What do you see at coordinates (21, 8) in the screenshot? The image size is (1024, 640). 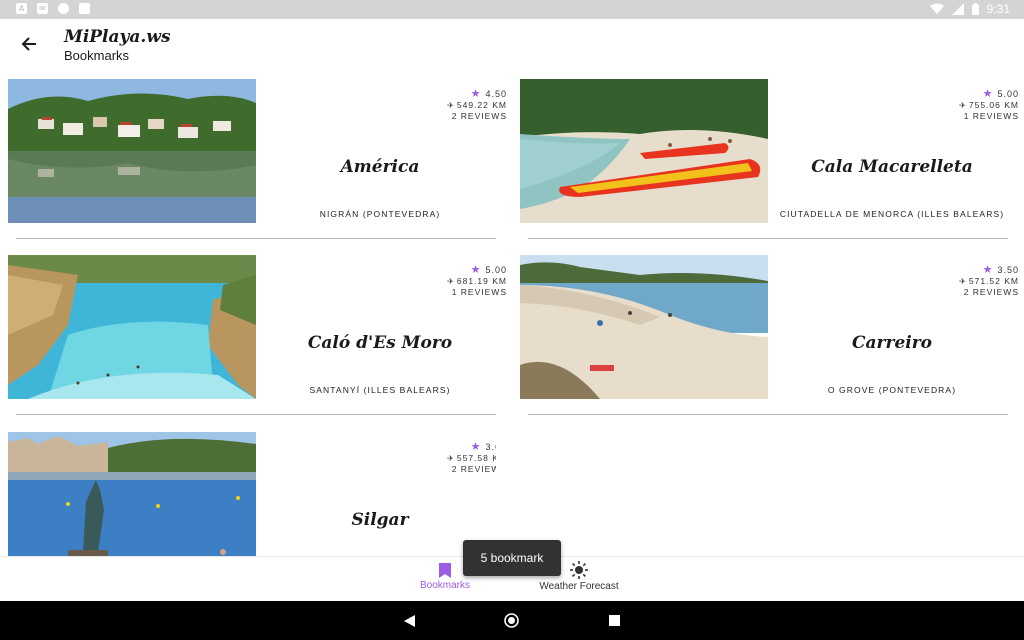 I see `notification-a-icon: A` at bounding box center [21, 8].